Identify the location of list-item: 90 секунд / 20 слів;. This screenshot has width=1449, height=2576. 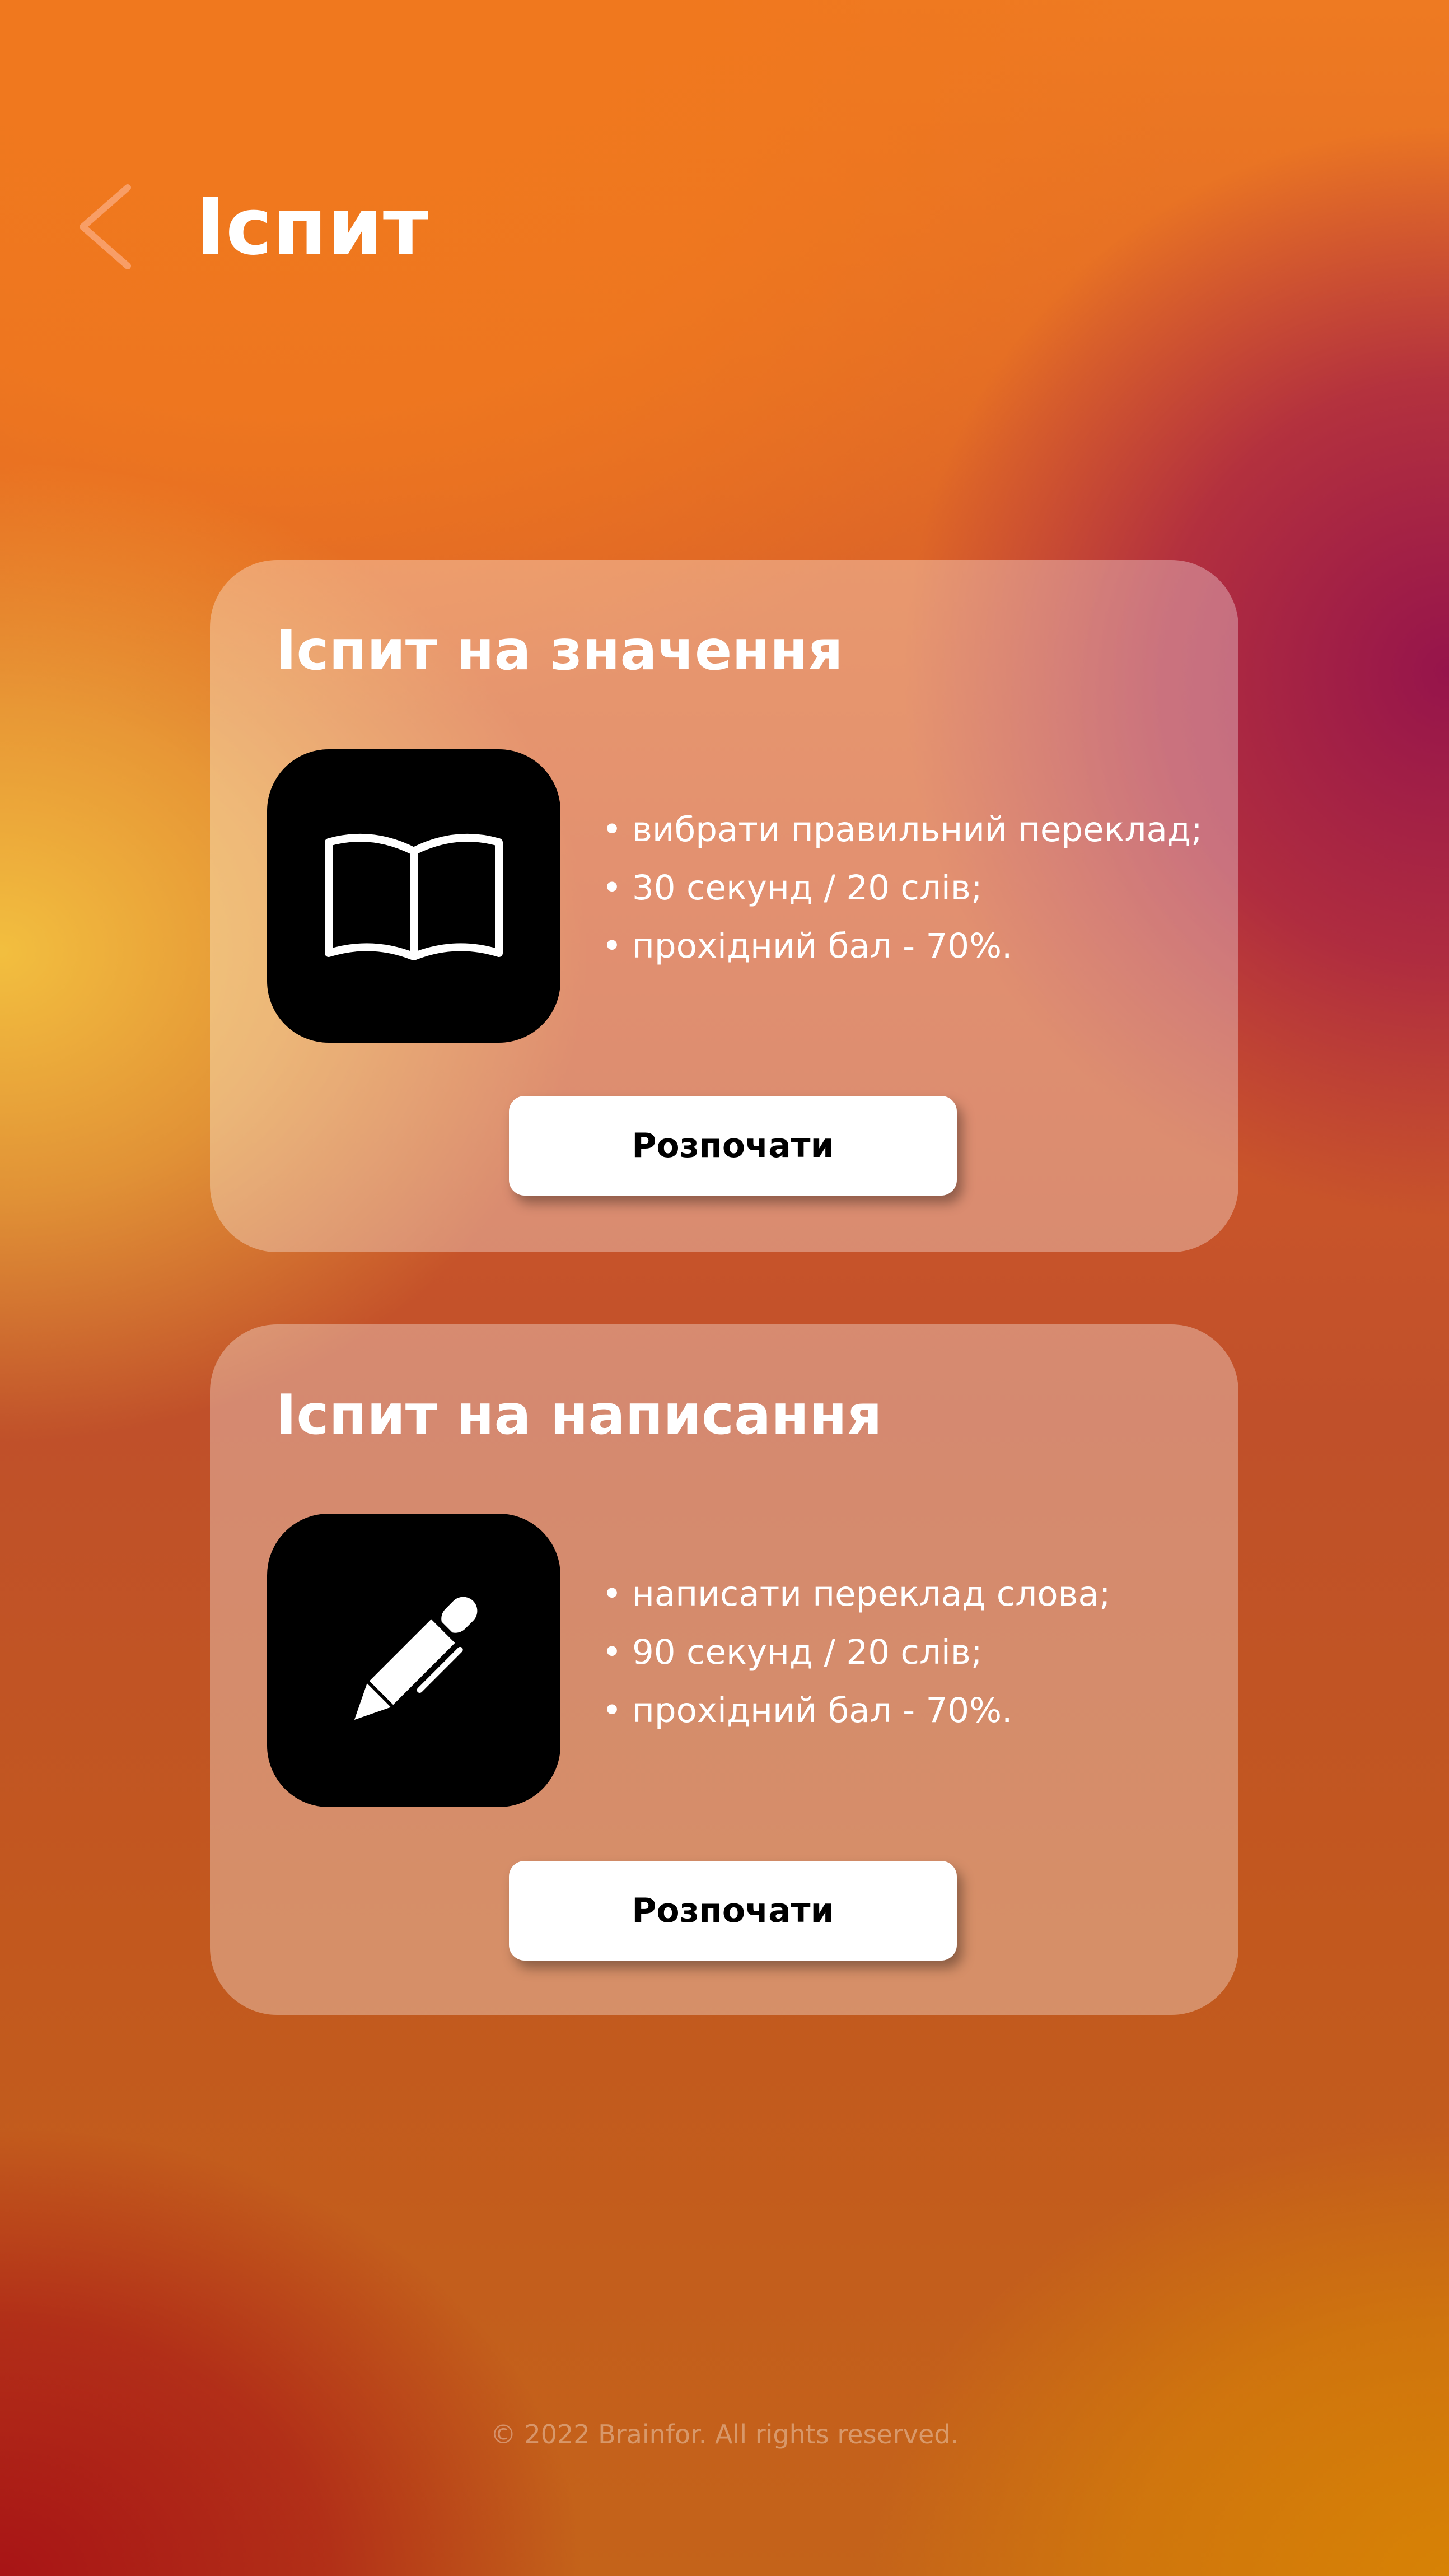
(856, 1653).